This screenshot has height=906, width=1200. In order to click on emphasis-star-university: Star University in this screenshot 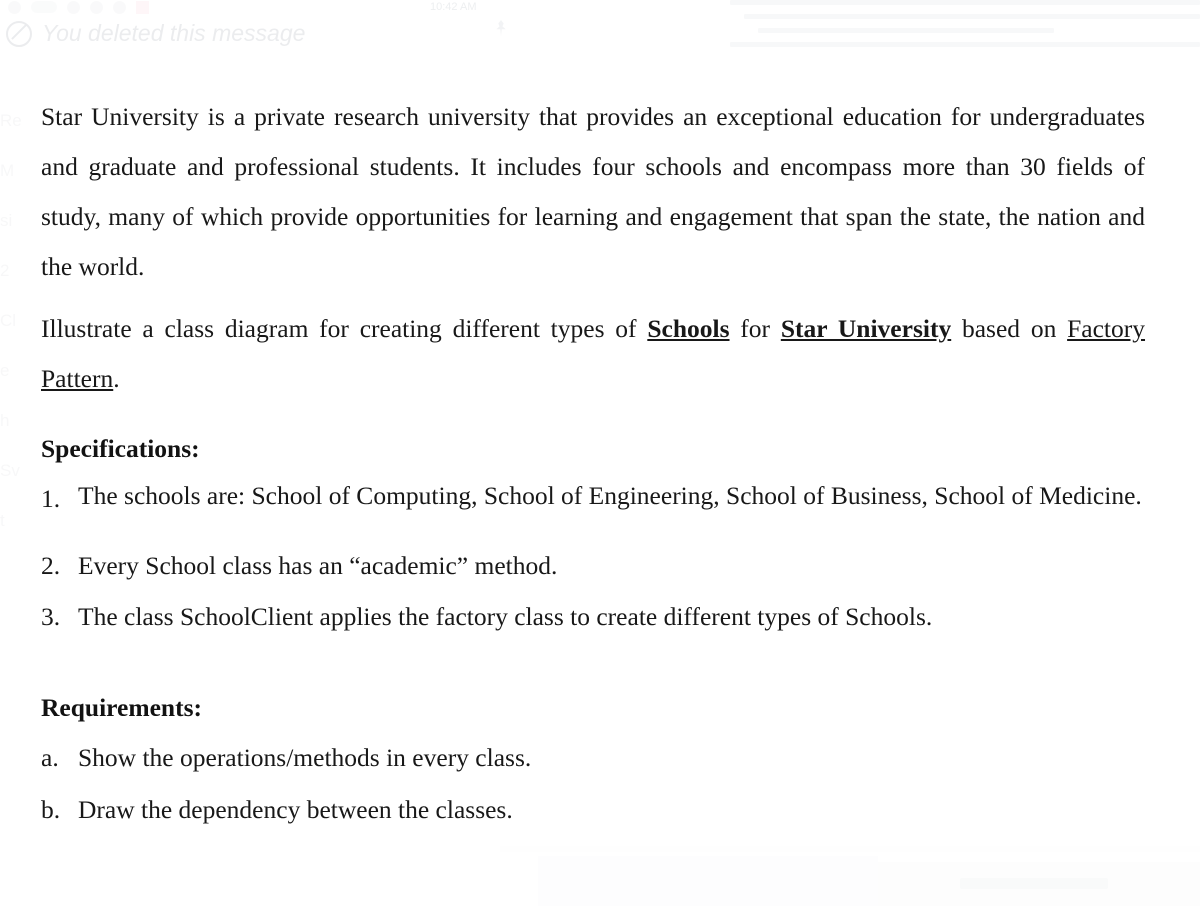, I will do `click(866, 328)`.